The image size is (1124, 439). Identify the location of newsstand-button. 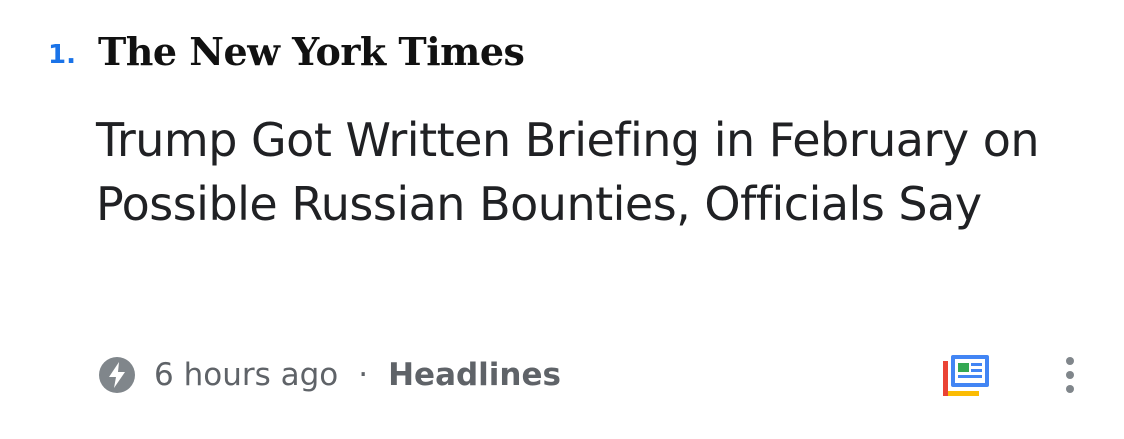
(966, 375).